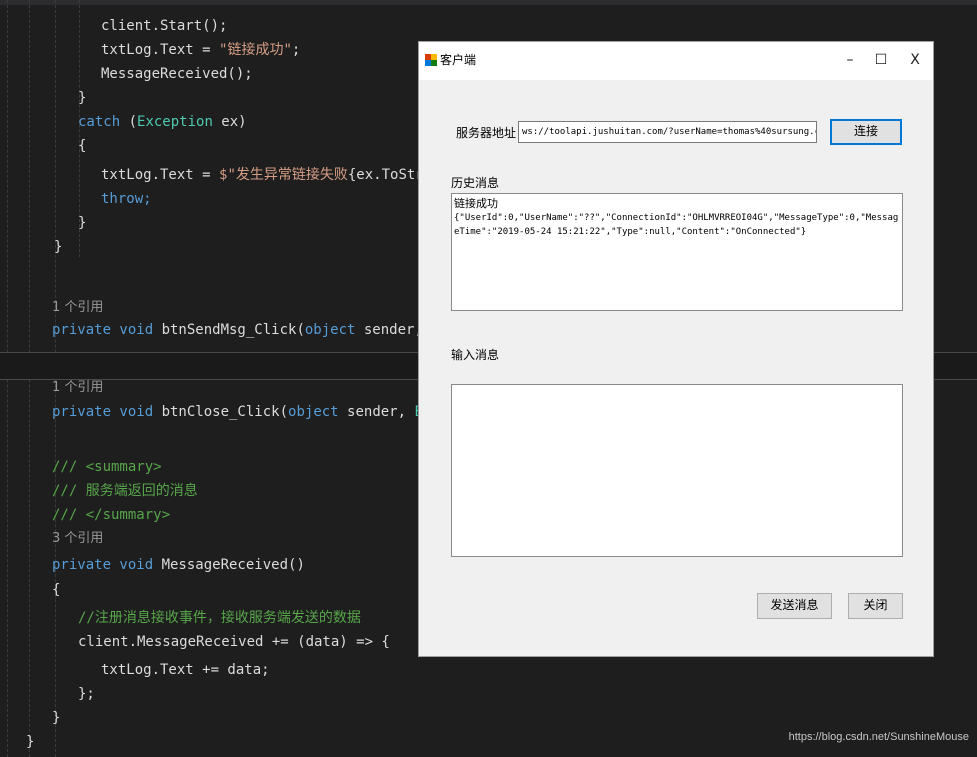  What do you see at coordinates (676, 61) in the screenshot?
I see `dialog-titlebar: 客户端 – ☐ X` at bounding box center [676, 61].